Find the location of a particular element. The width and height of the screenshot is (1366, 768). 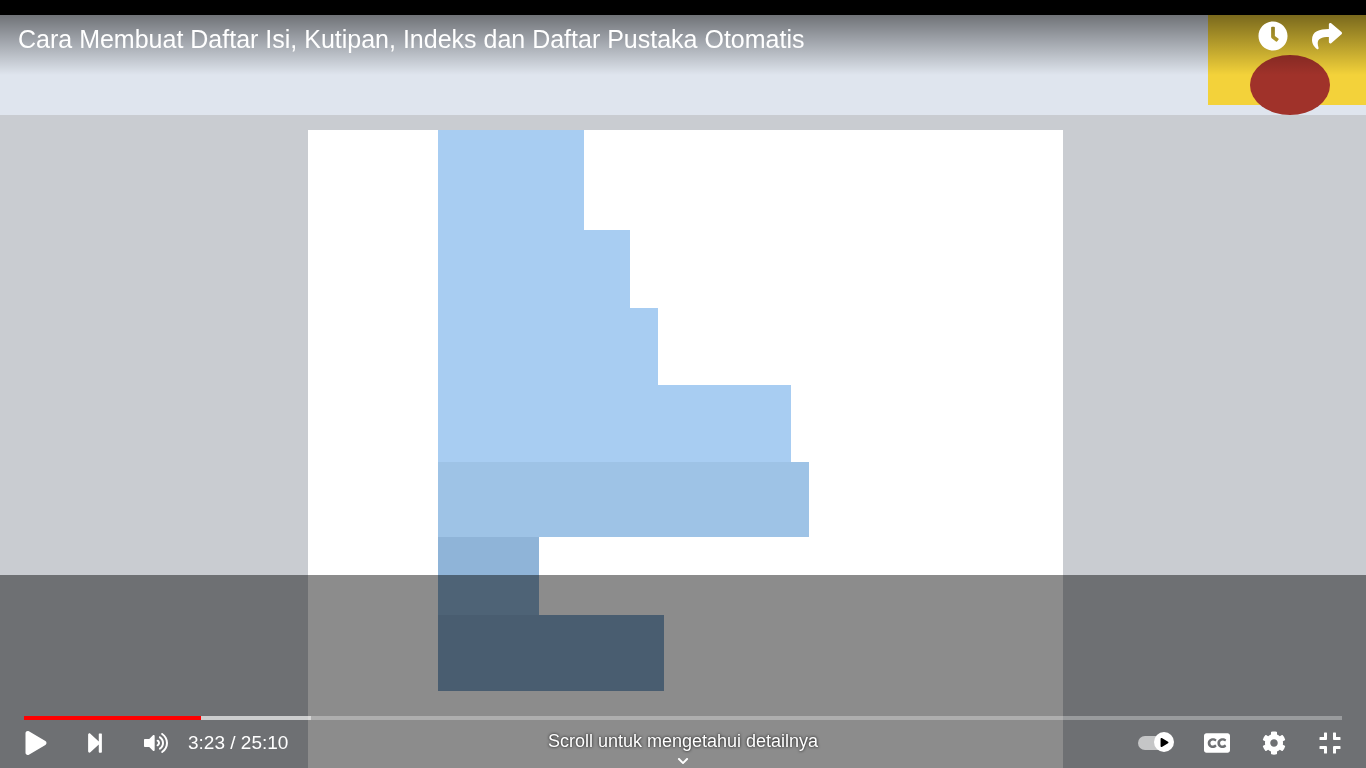

settings-icon is located at coordinates (1274, 743).